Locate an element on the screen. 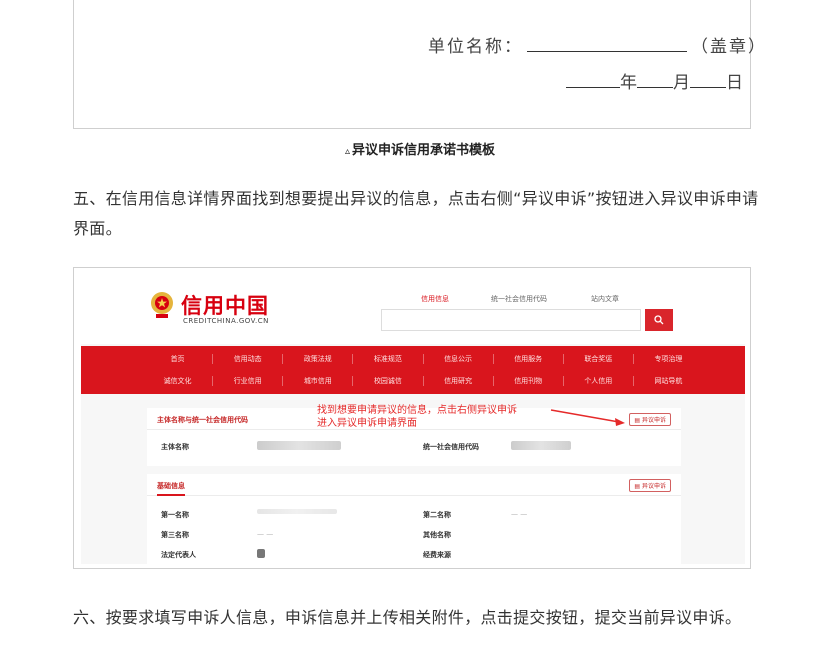  day-label: 日 is located at coordinates (734, 83).